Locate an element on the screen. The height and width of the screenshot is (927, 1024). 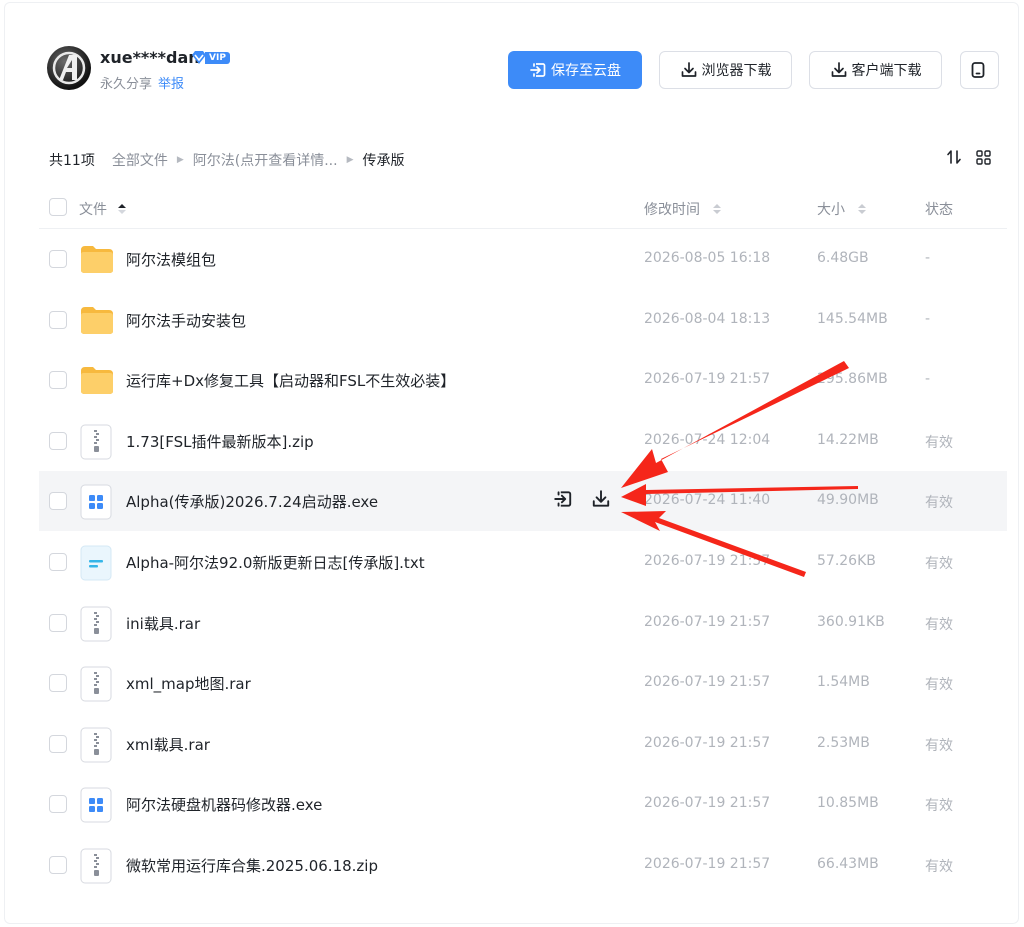
column-mtime: 修改时间 is located at coordinates (683, 209).